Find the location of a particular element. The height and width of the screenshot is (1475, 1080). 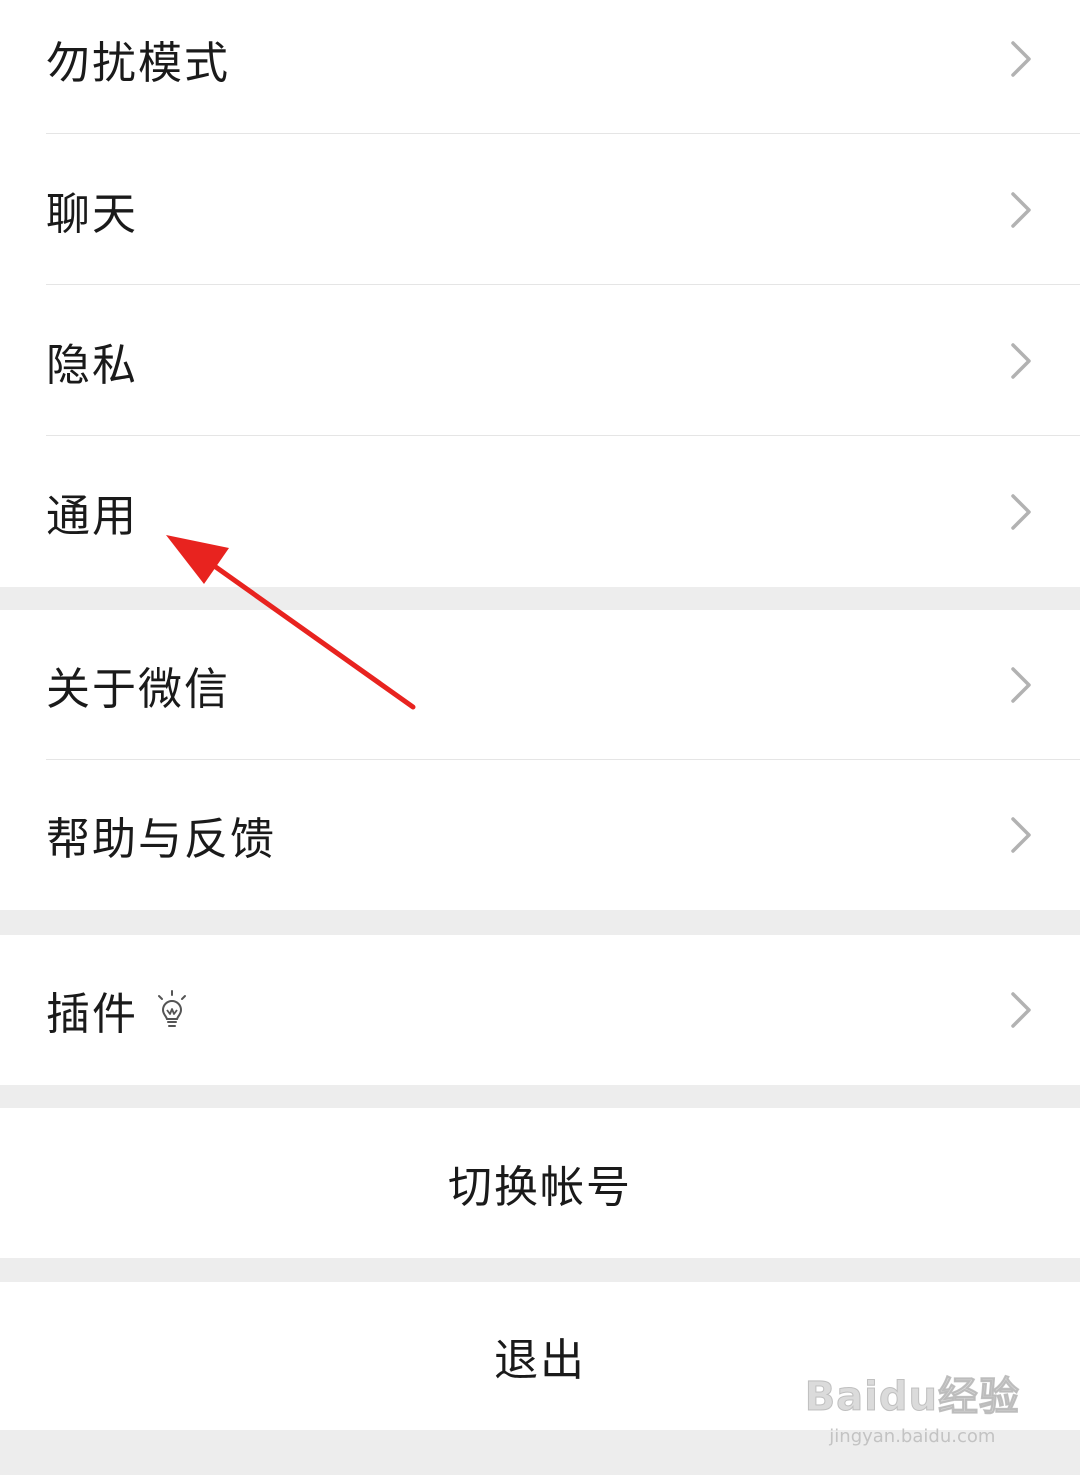

switch-account-group: 切换帐号 is located at coordinates (540, 1183).